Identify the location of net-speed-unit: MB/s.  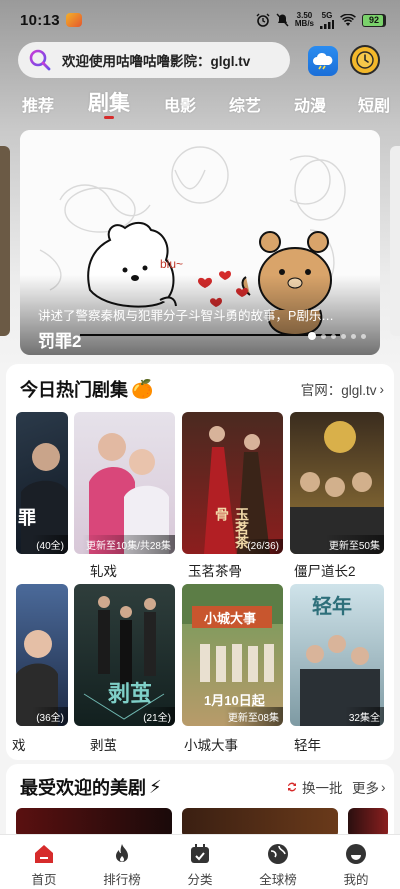
(304, 23).